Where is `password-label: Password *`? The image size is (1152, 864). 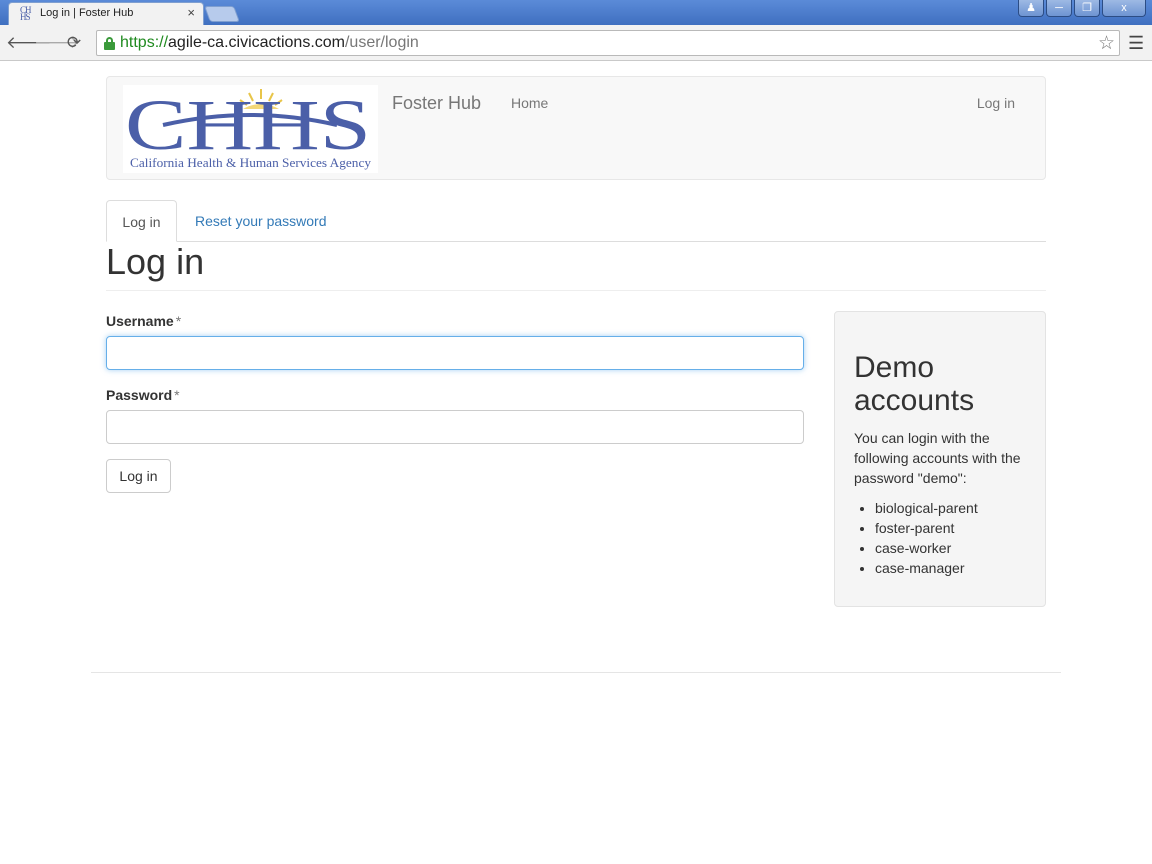 password-label: Password * is located at coordinates (143, 395).